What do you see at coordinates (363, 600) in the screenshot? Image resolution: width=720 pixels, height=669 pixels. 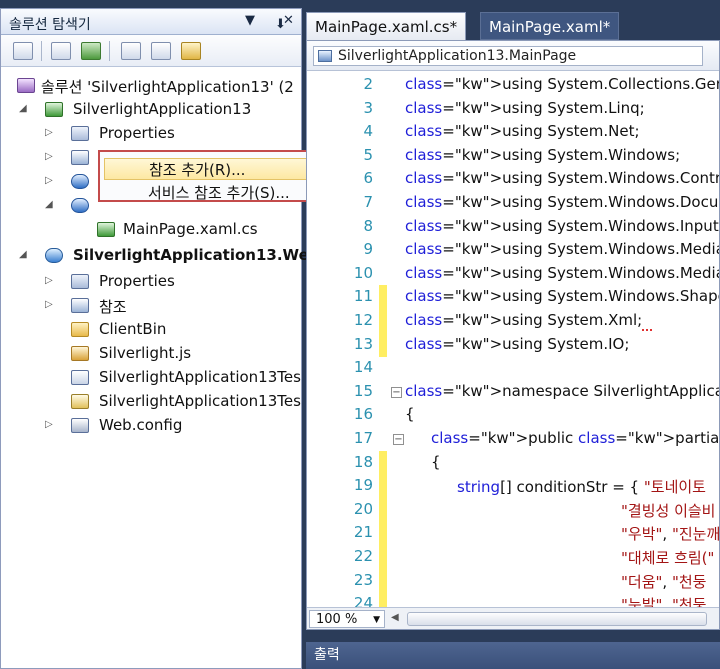 I see `line-number: 24` at bounding box center [363, 600].